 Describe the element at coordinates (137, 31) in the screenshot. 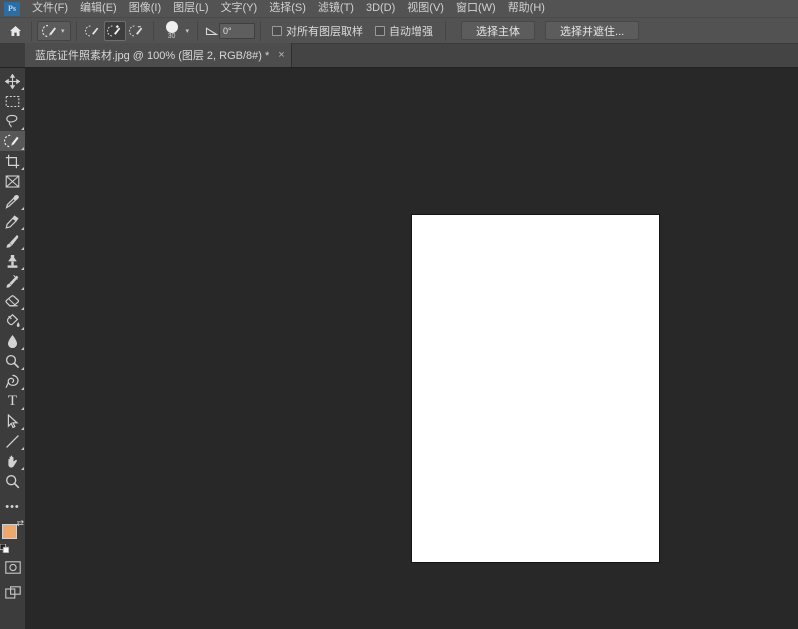

I see `subtract-from-selection-mode` at that location.